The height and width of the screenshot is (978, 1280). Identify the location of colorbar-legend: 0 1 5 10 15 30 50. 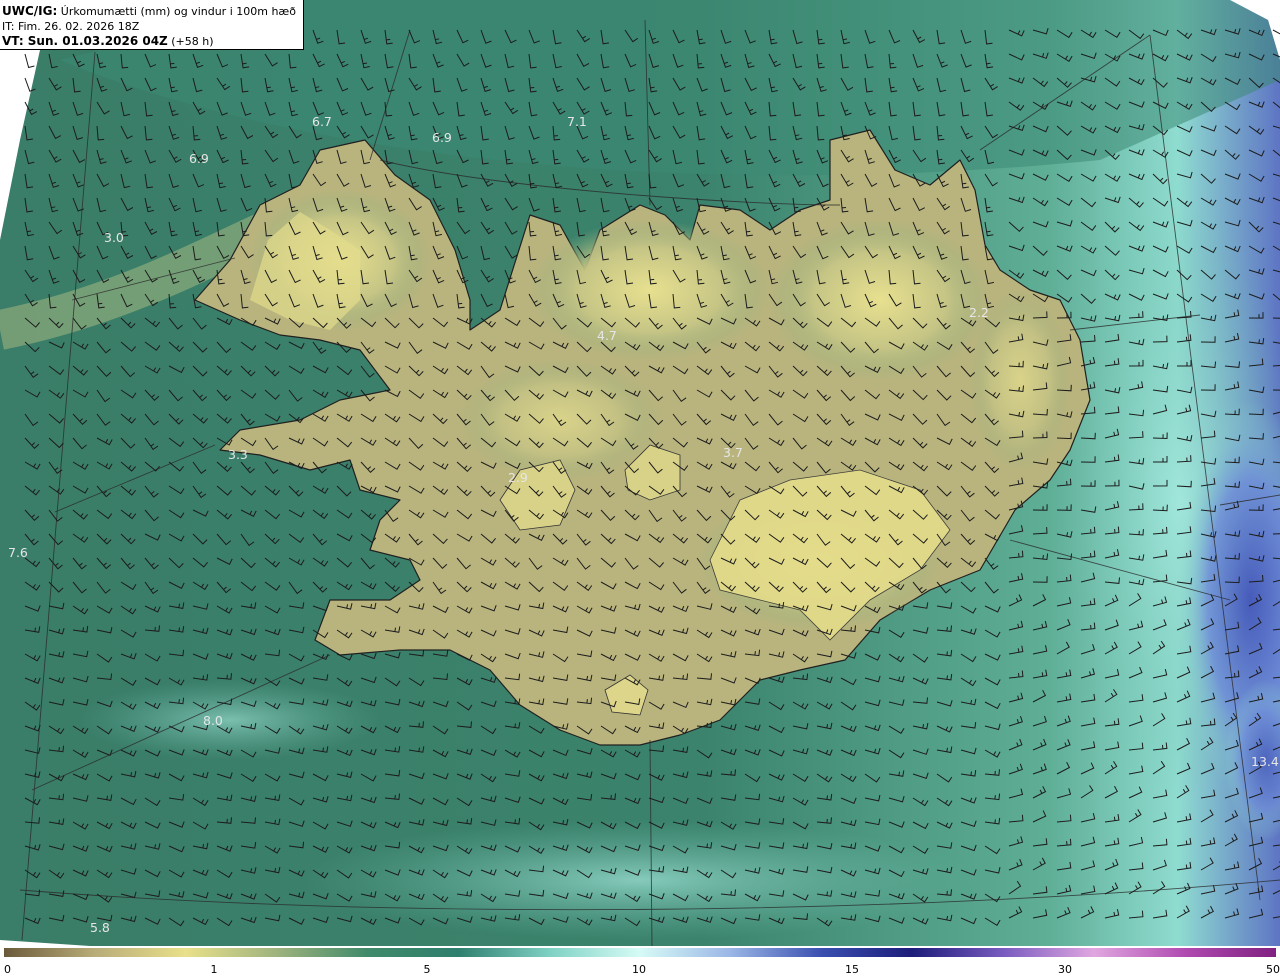
(640, 962).